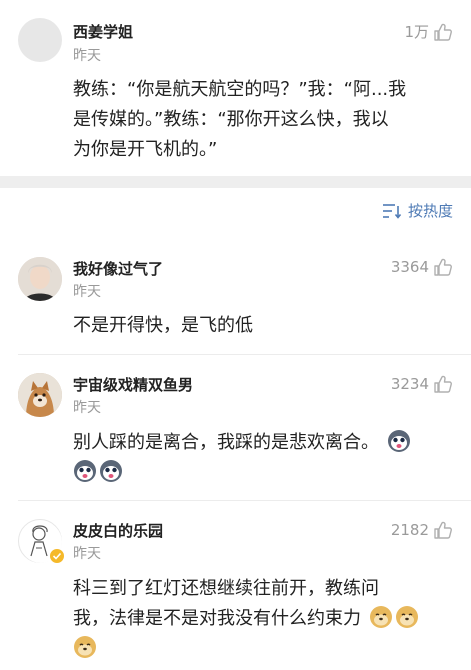  I want to click on comment-like-button: 3234, so click(422, 384).